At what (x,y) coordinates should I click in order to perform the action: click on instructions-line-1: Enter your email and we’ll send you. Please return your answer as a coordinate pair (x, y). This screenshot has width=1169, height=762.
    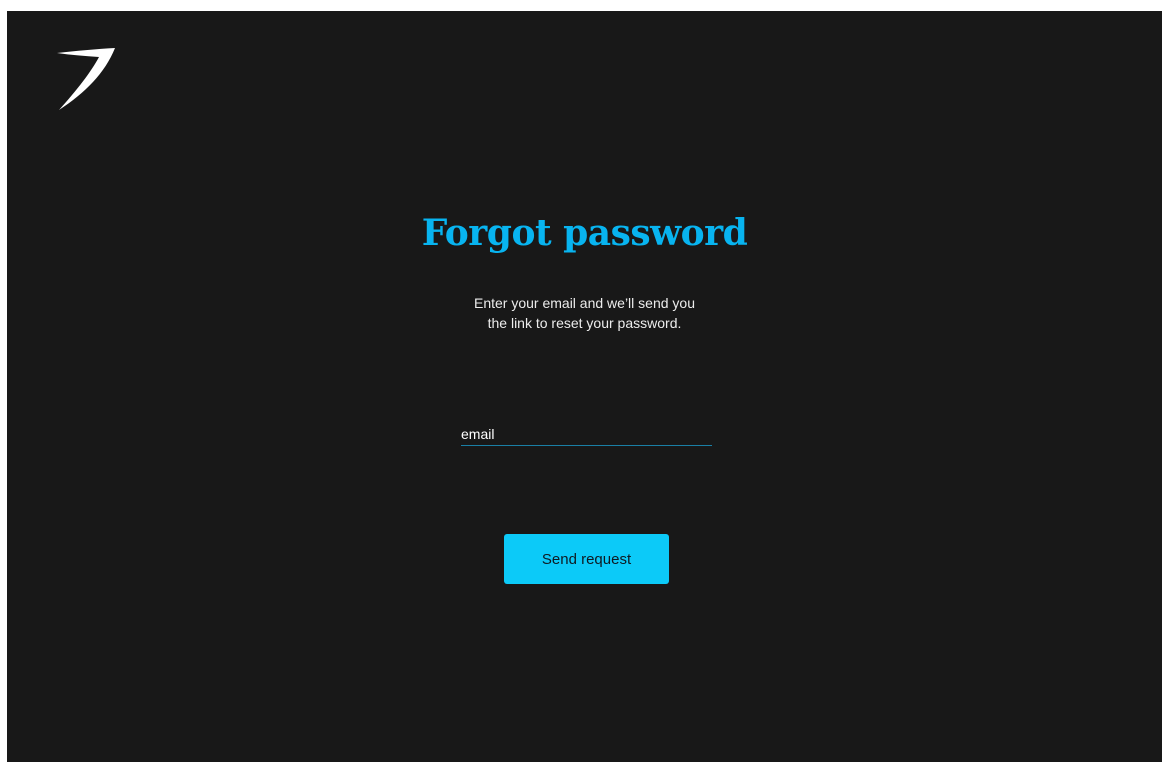
    Looking at the image, I should click on (584, 303).